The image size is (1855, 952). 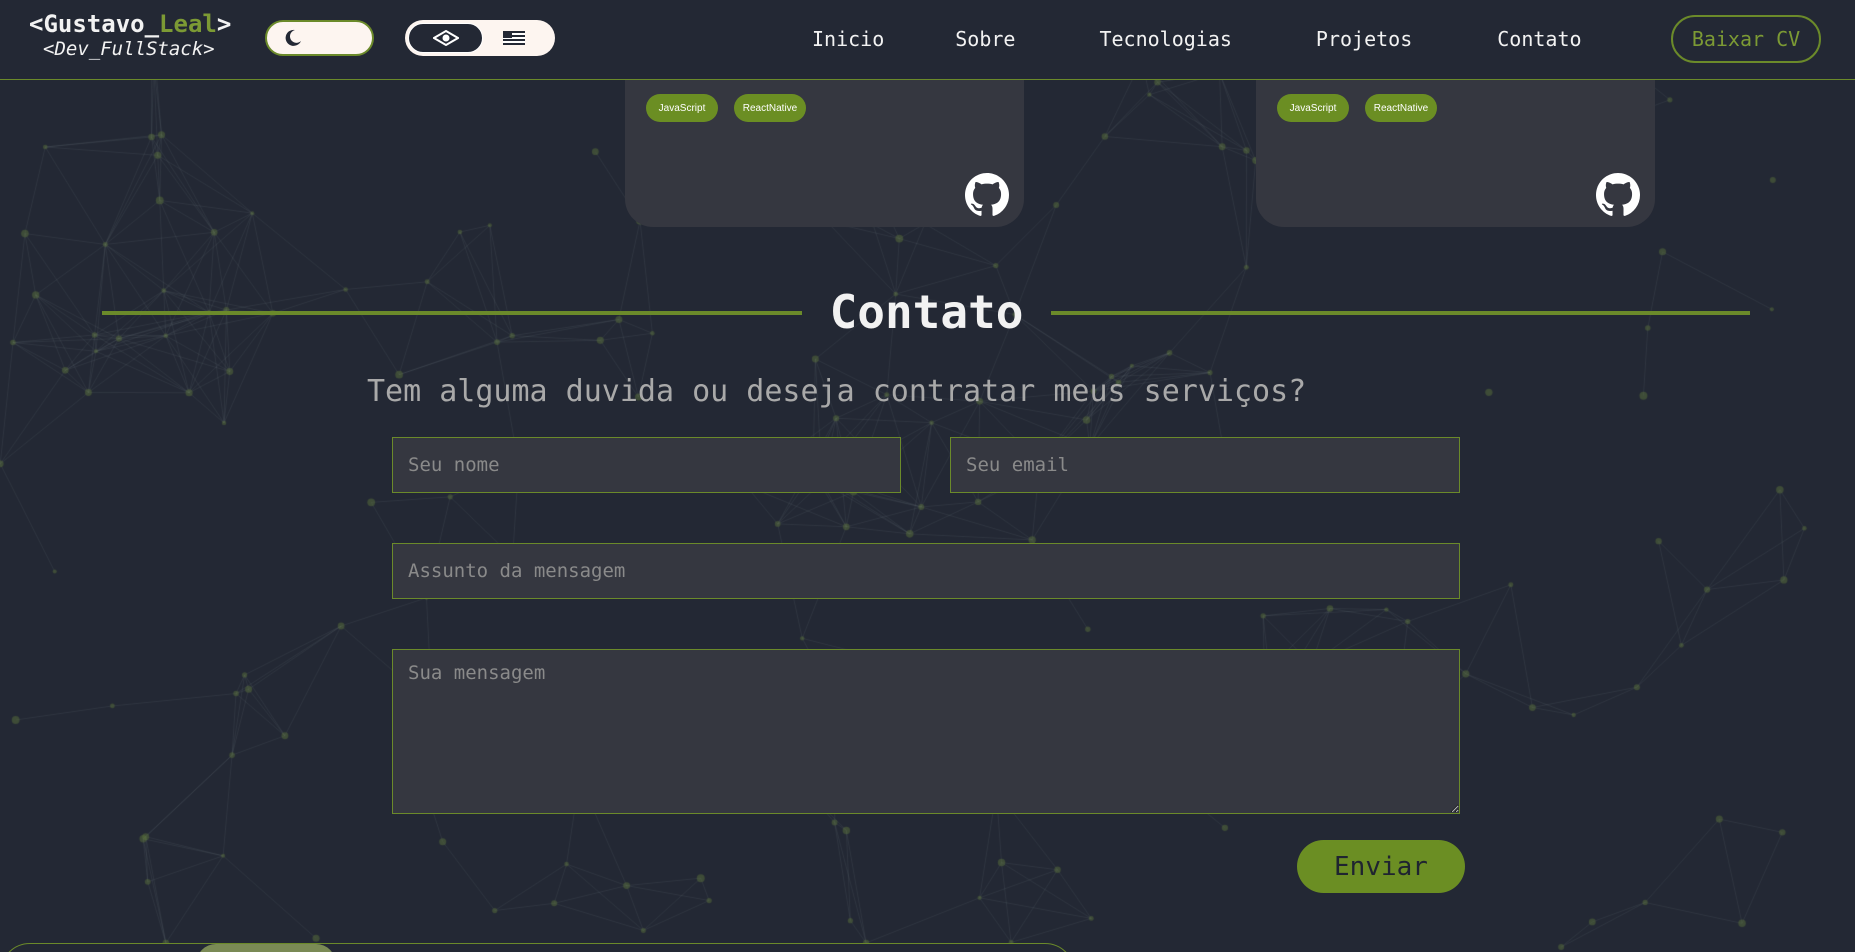 What do you see at coordinates (514, 38) in the screenshot?
I see `us-flag-icon` at bounding box center [514, 38].